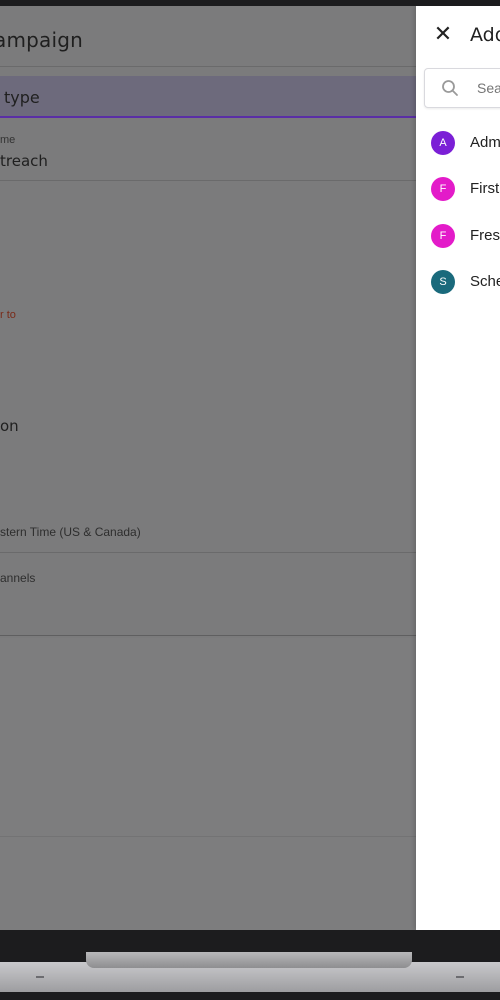  What do you see at coordinates (462, 88) in the screenshot?
I see `search-box` at bounding box center [462, 88].